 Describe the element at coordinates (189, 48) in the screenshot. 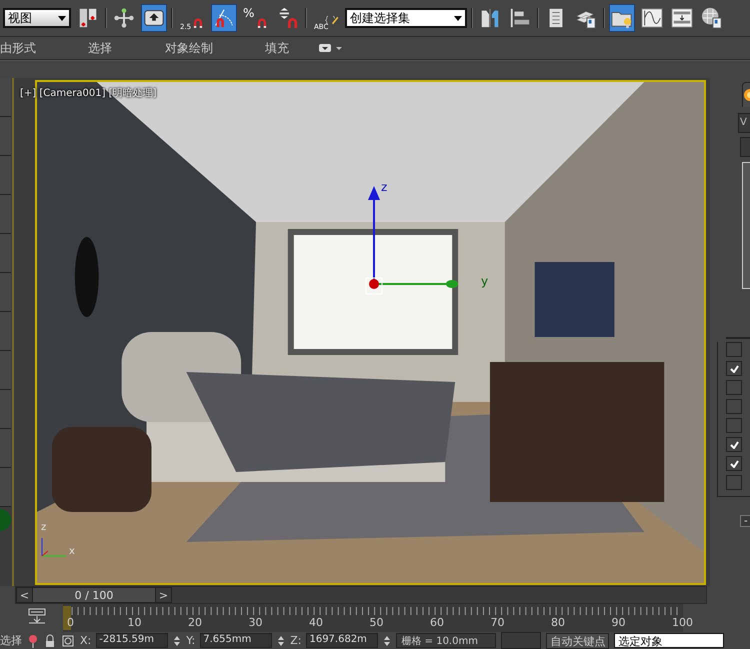

I see `ribbon-tab: 对象绘制` at that location.